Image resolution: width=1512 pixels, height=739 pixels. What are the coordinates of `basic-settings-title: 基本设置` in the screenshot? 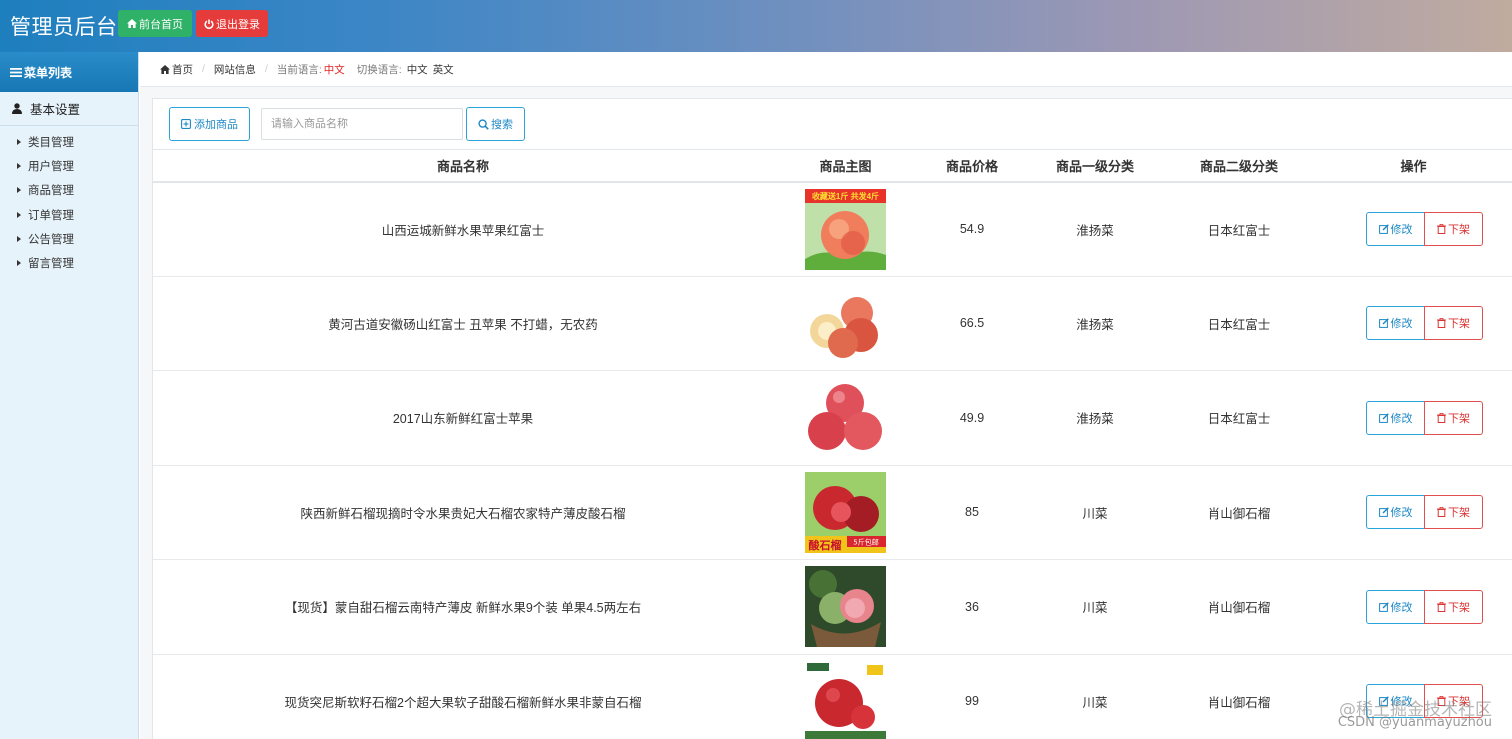 It's located at (55, 110).